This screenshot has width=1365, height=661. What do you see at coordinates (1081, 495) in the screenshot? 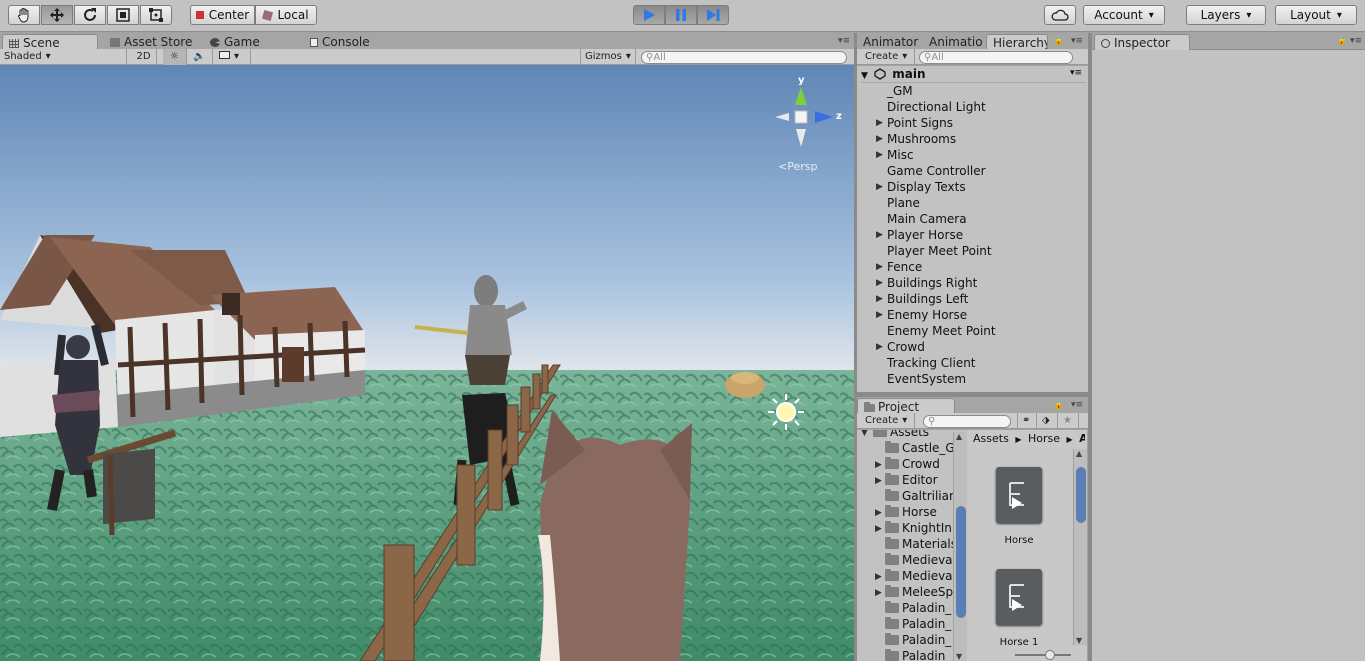
I see `asset-grid-scroll-thumb` at bounding box center [1081, 495].